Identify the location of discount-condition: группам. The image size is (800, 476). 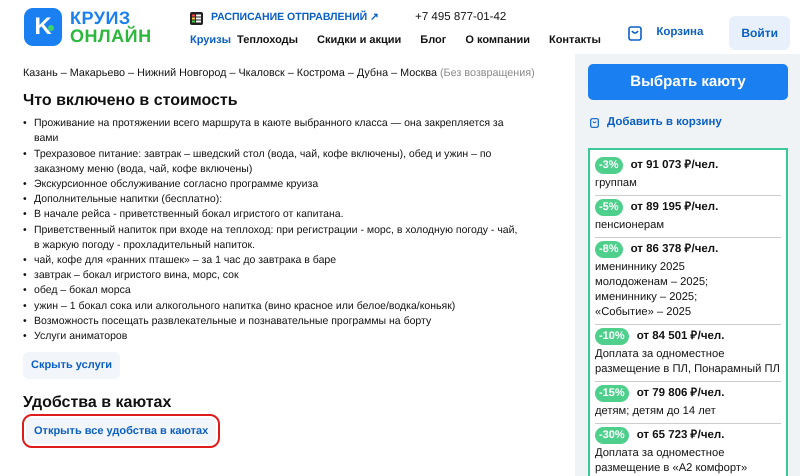
(616, 184).